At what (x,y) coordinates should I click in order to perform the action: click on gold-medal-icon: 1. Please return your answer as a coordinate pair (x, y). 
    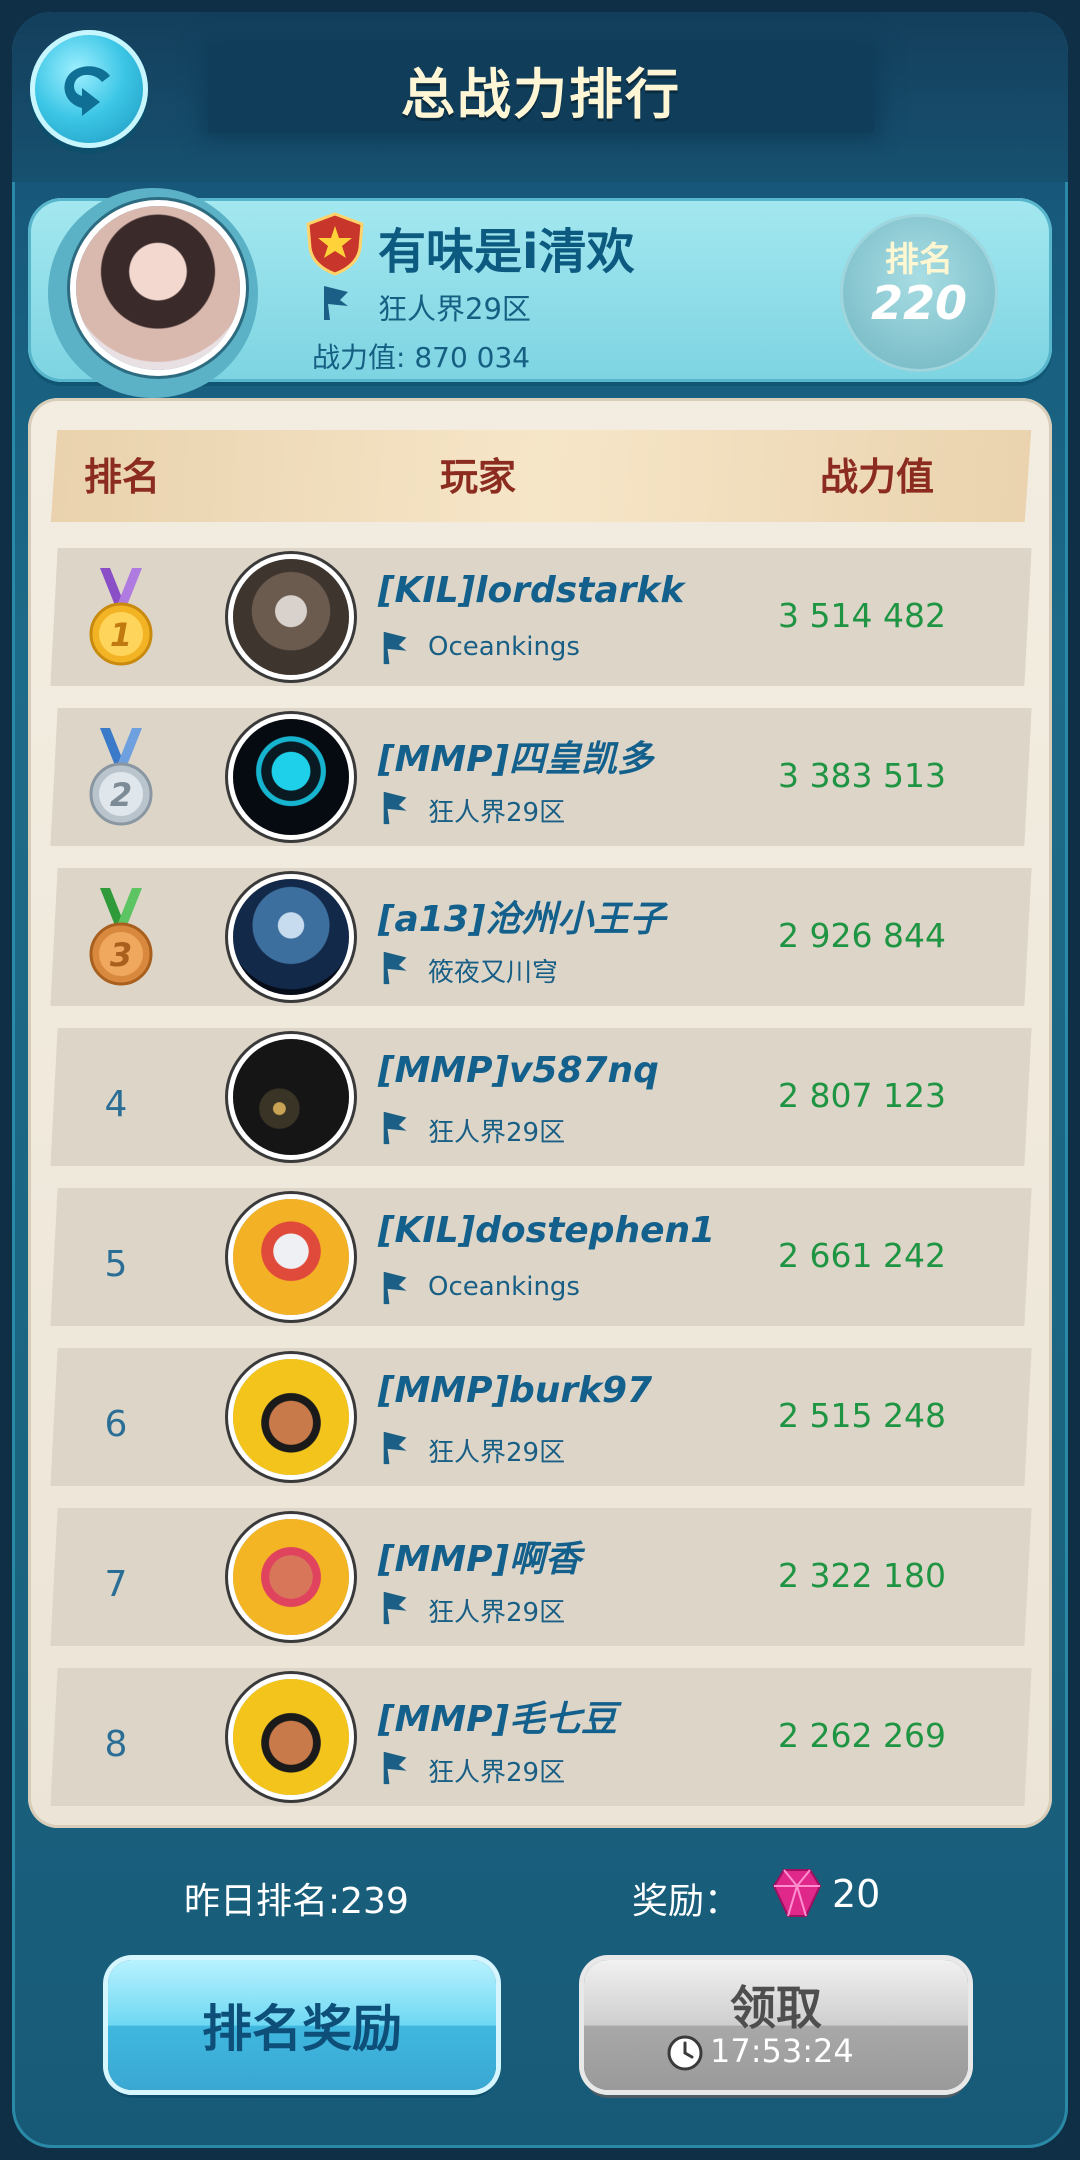
    Looking at the image, I should click on (121, 617).